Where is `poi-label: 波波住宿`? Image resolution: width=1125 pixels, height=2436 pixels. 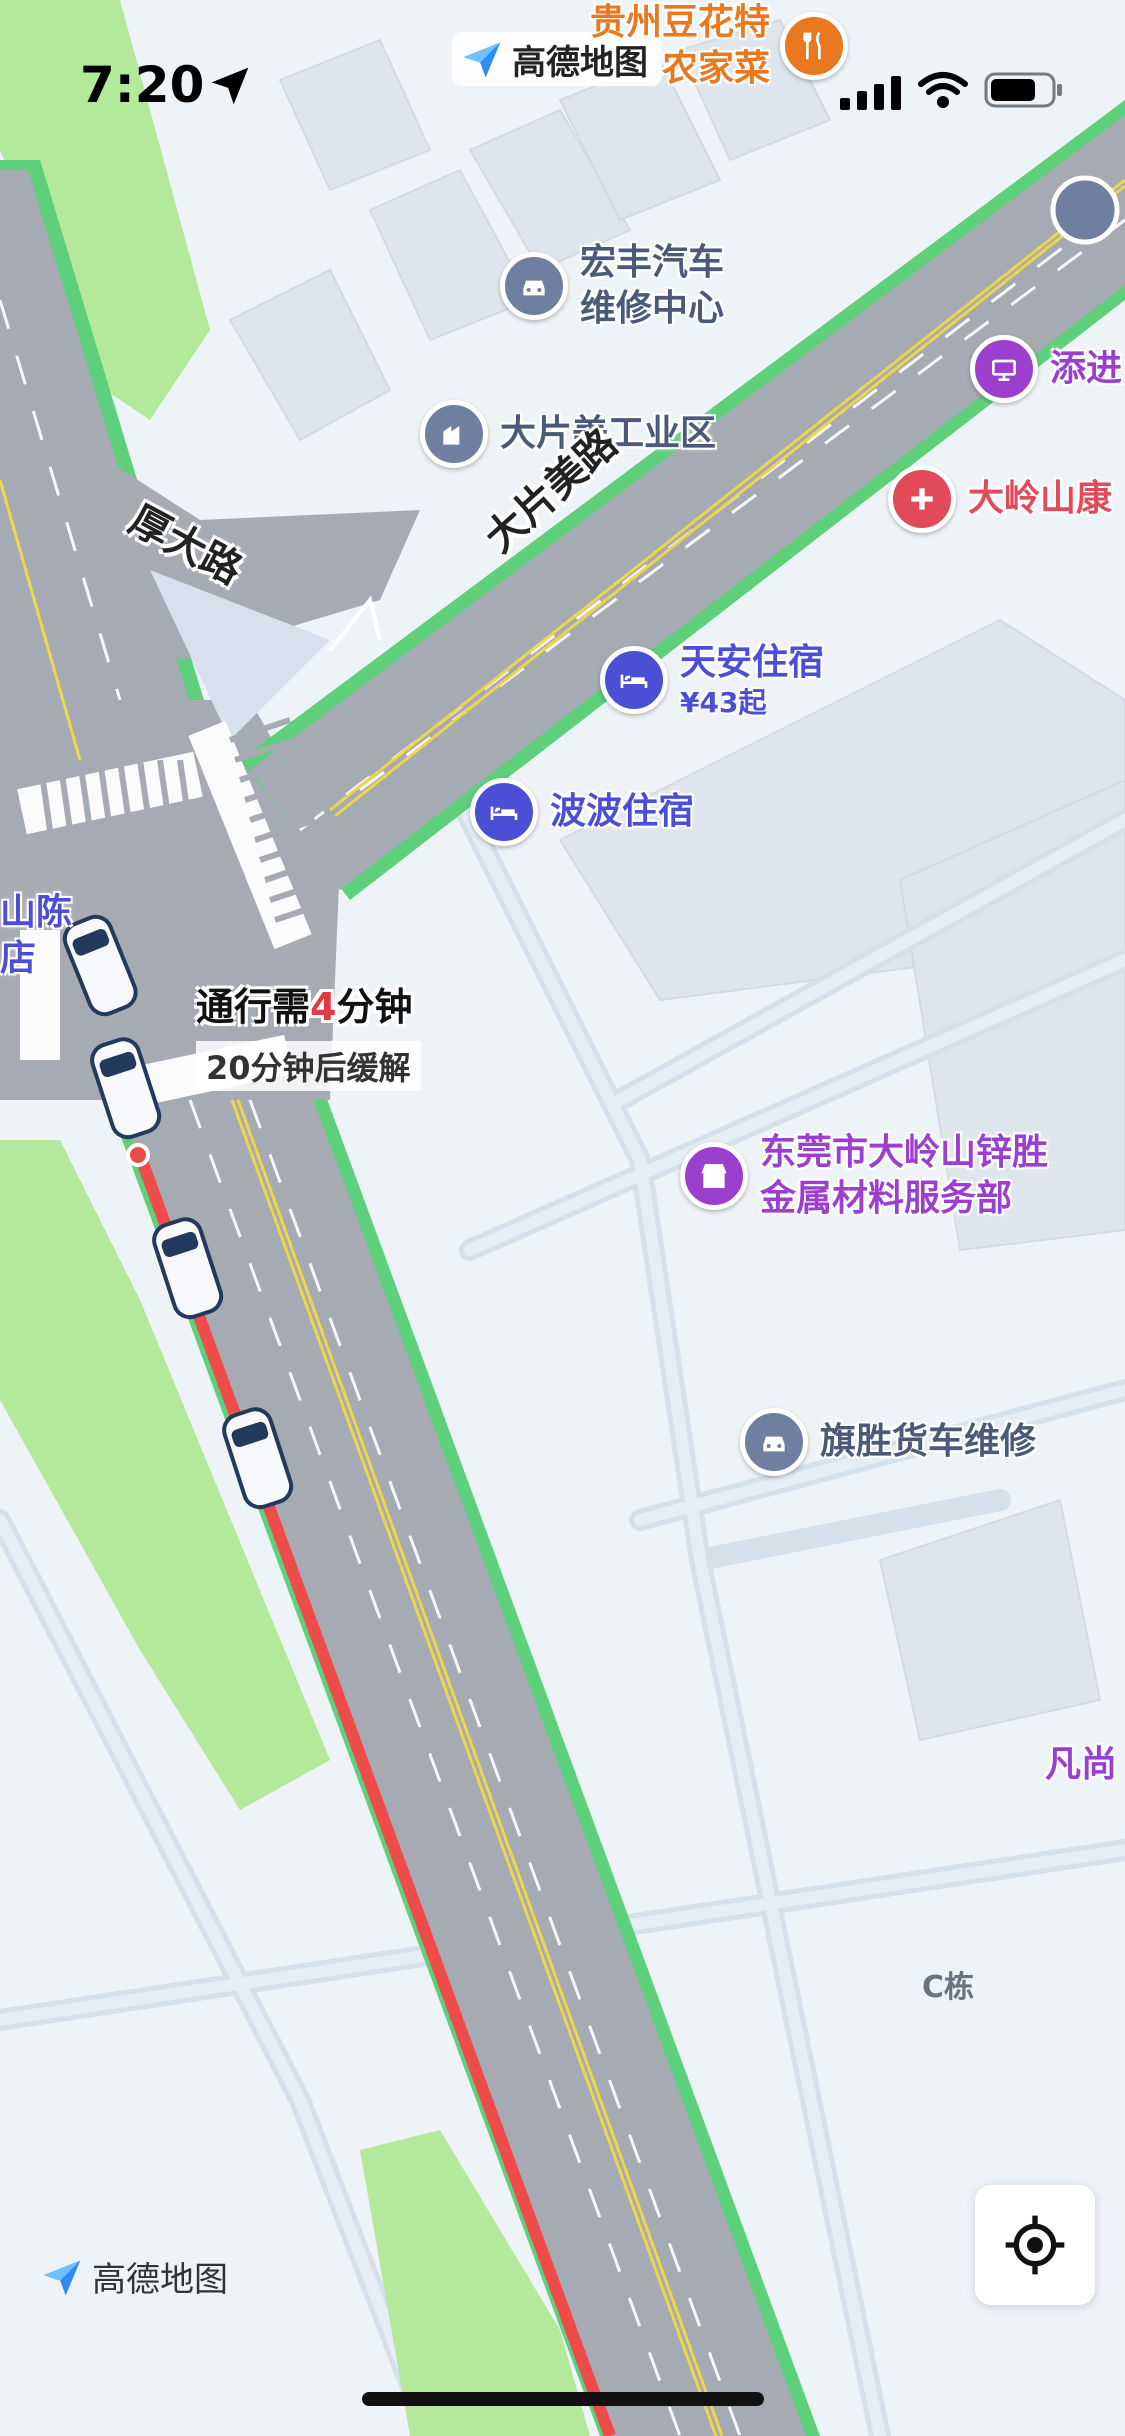 poi-label: 波波住宿 is located at coordinates (622, 811).